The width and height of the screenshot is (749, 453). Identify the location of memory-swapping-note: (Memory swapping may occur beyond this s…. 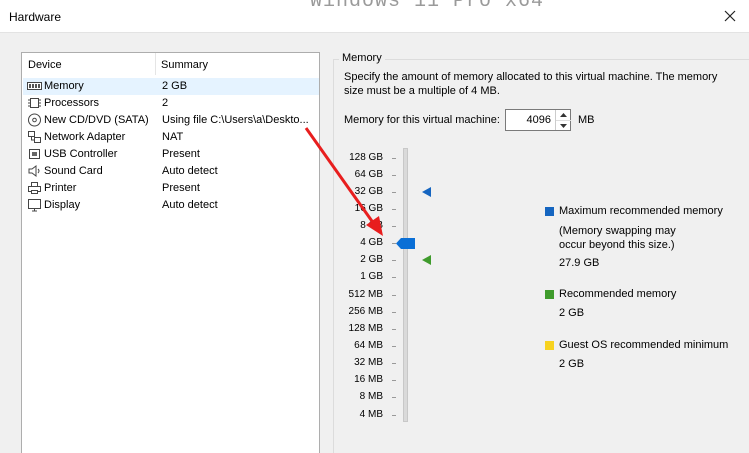
(617, 238).